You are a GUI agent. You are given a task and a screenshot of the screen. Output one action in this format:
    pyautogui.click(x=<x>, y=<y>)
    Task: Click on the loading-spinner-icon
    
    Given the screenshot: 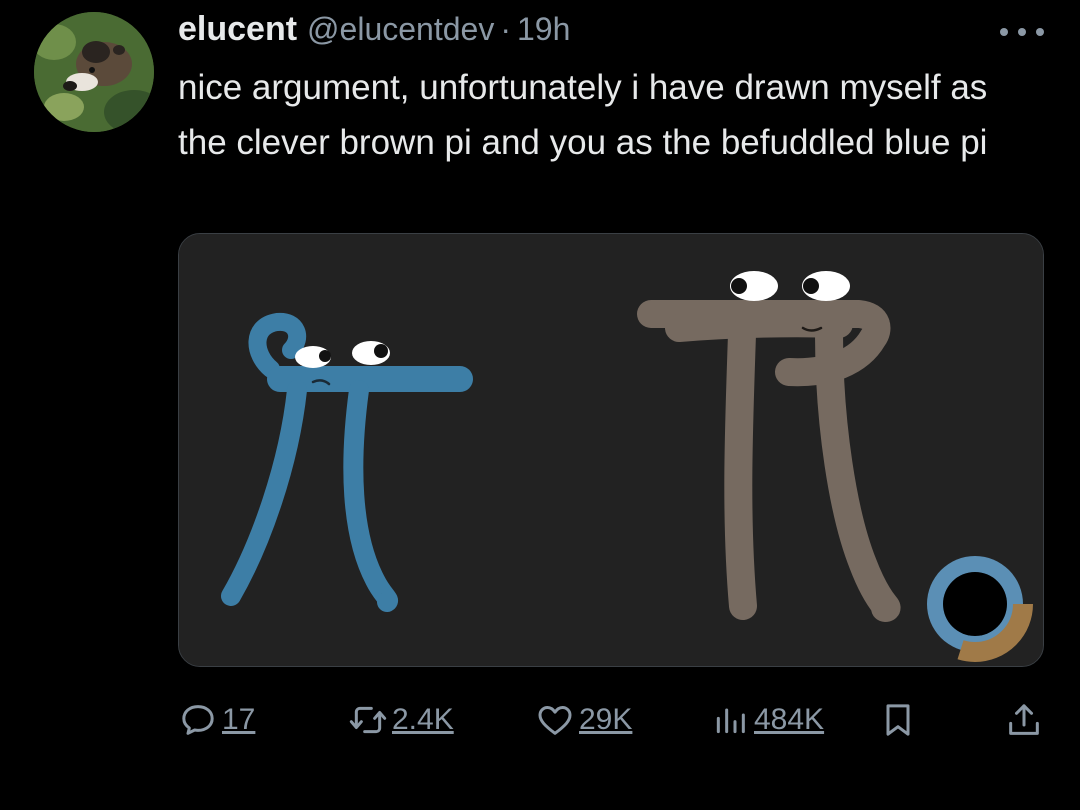 What is the action you would take?
    pyautogui.click(x=975, y=604)
    